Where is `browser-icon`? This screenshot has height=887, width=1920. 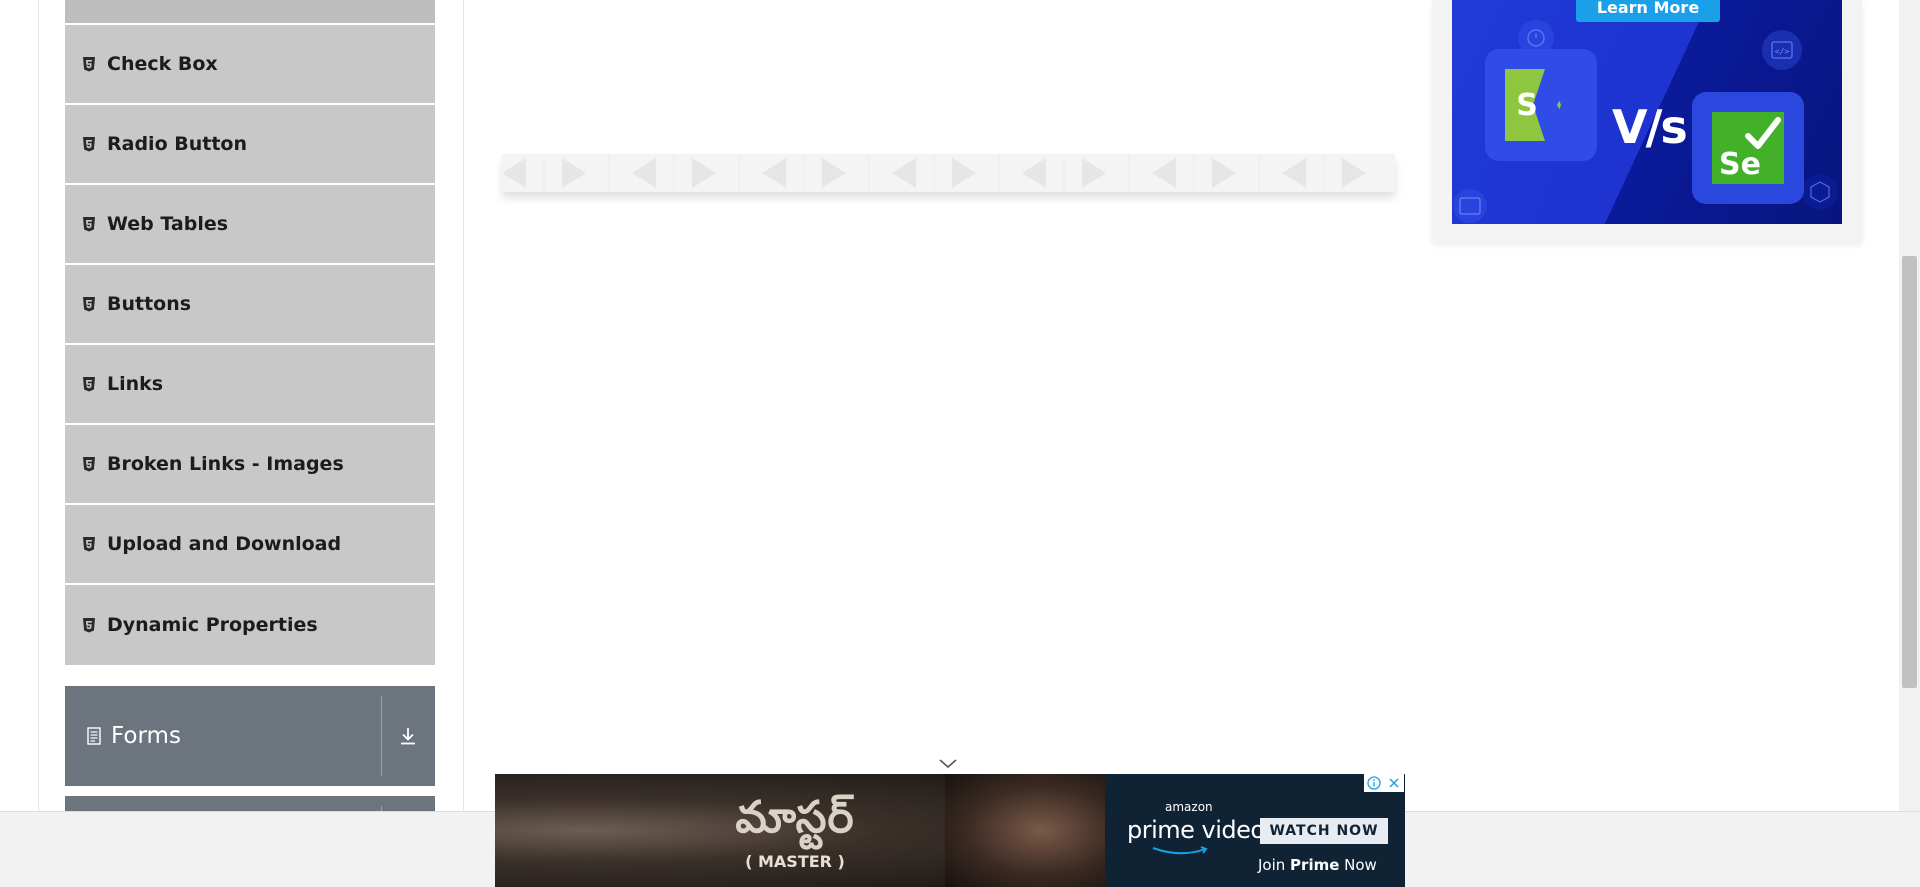
browser-icon is located at coordinates (1470, 206).